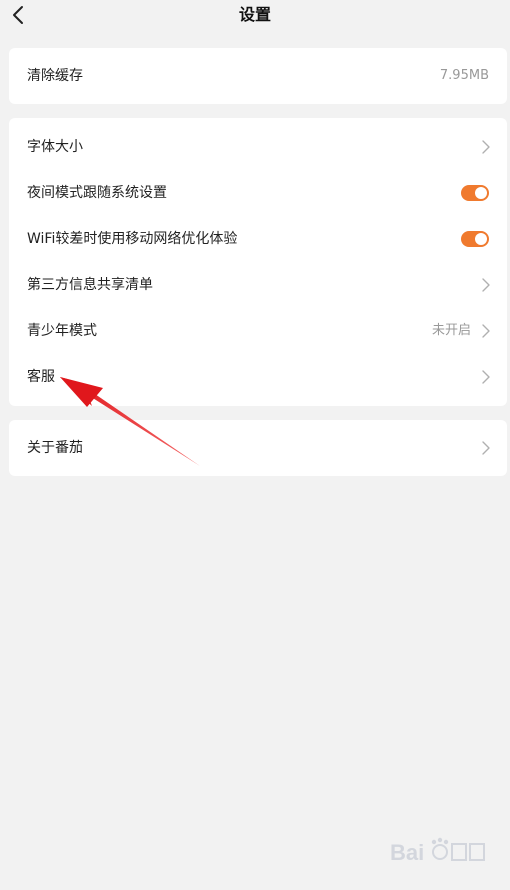 The width and height of the screenshot is (510, 890). I want to click on wifi-optimize-toggle, so click(475, 239).